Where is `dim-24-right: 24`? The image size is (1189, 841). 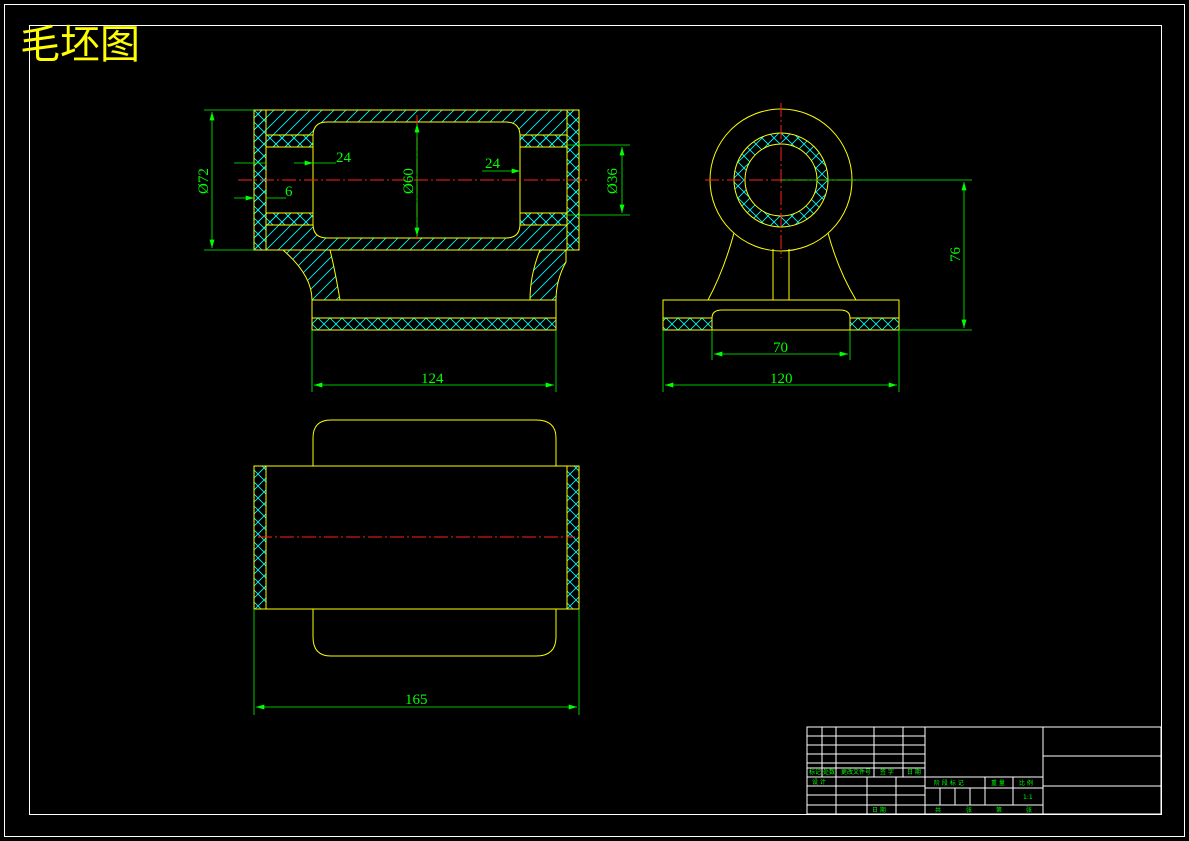
dim-24-right: 24 is located at coordinates (501, 165).